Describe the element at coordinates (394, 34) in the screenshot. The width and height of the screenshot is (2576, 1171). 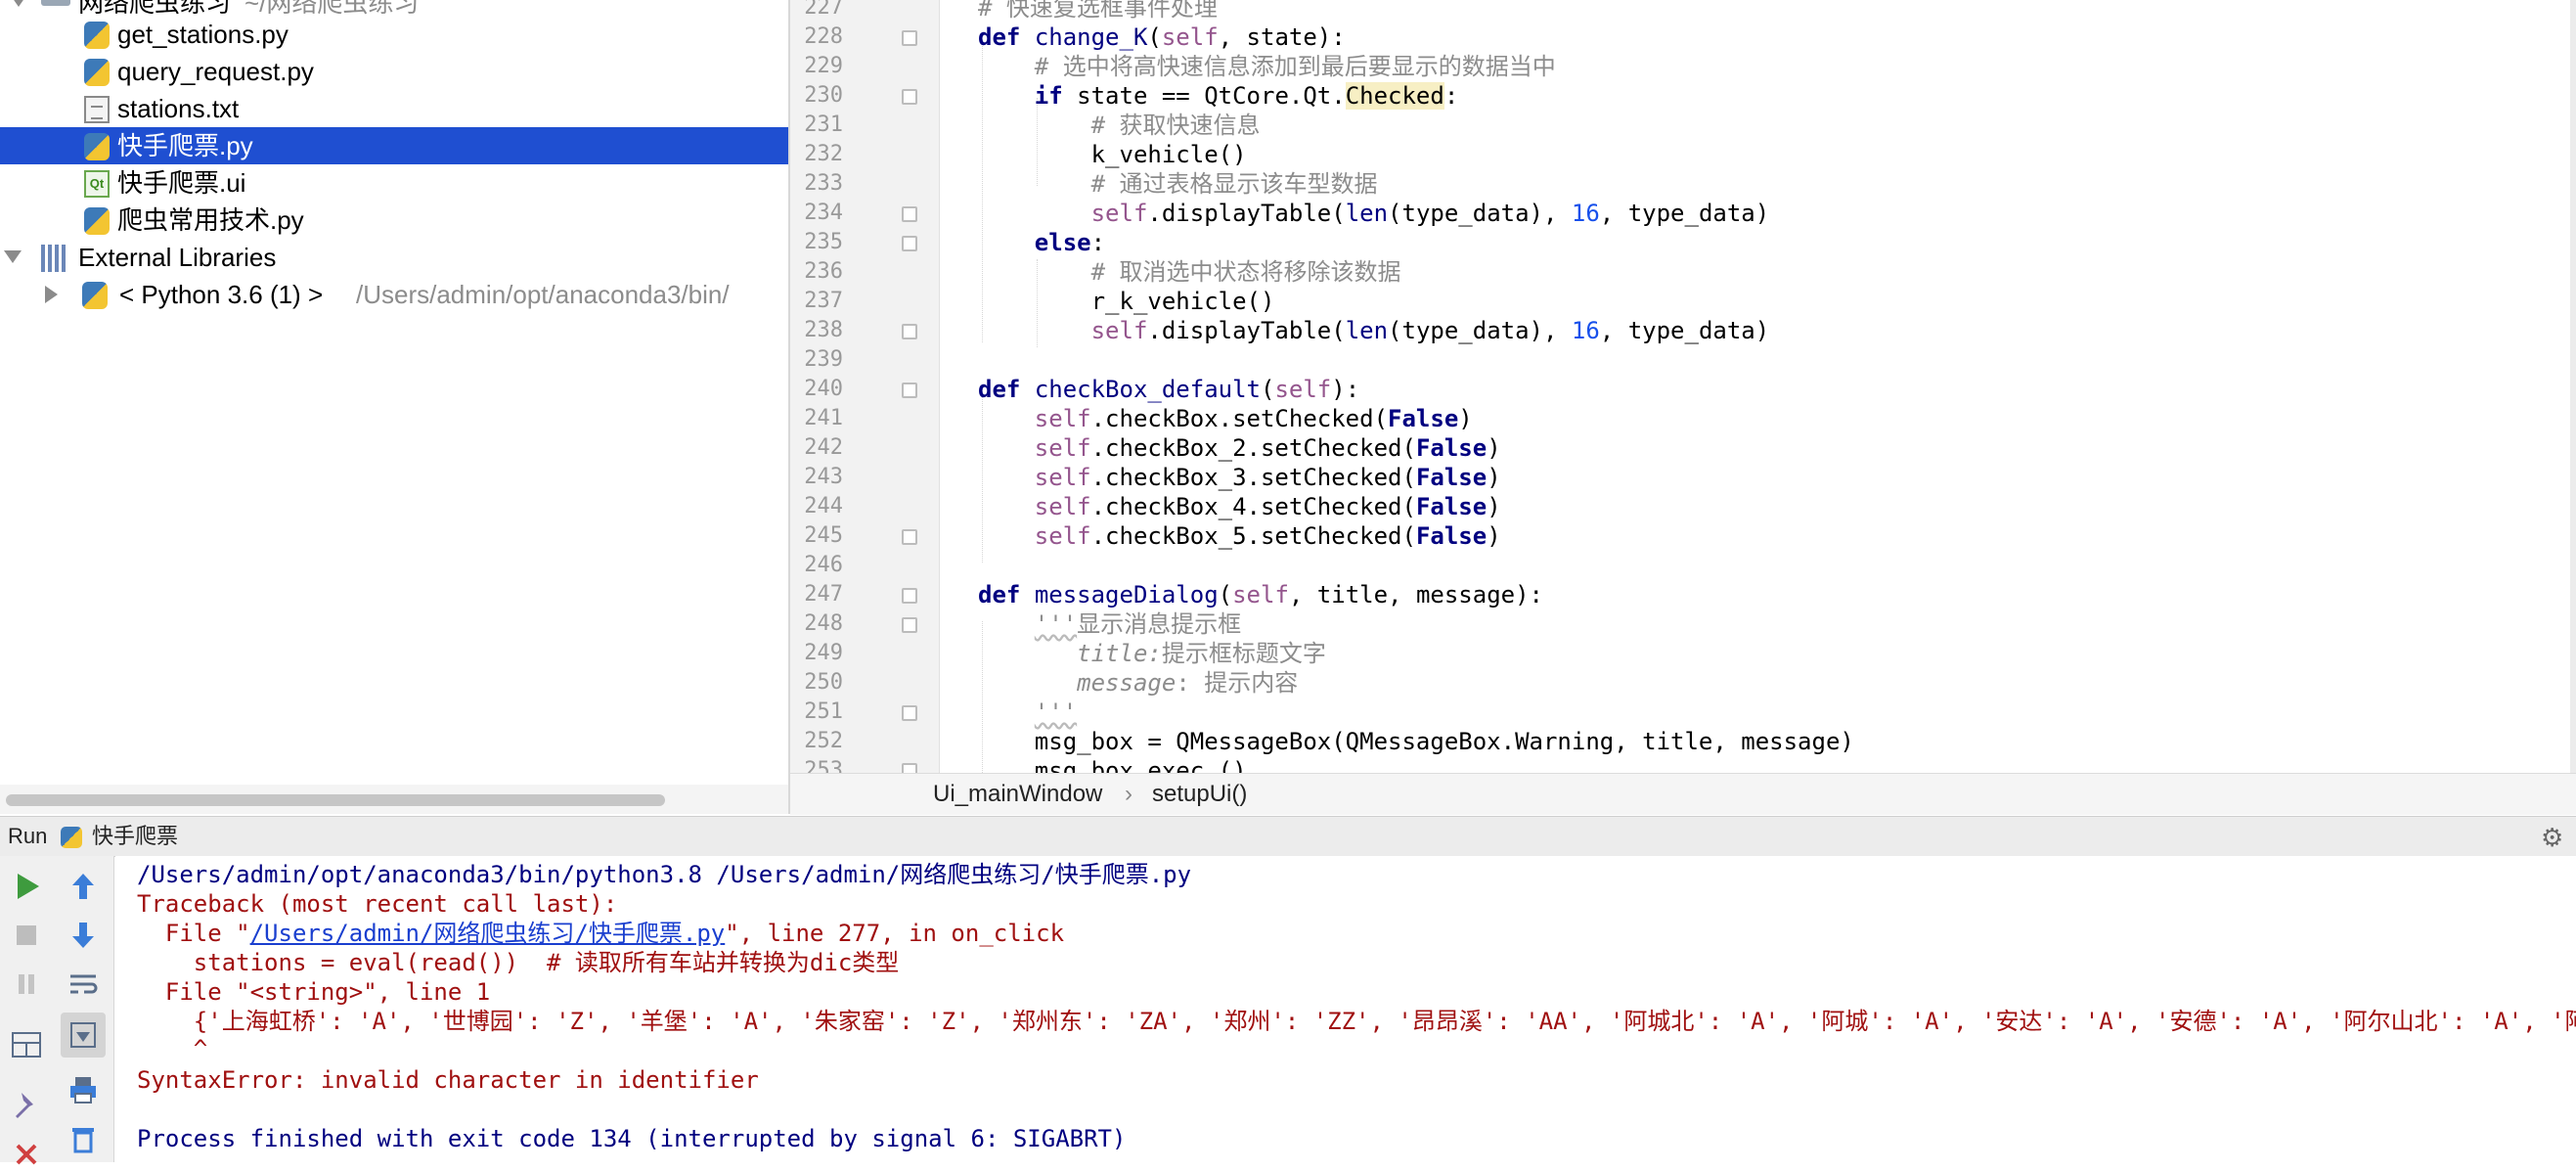
I see `tree-file-get-stations: get_stations.py` at that location.